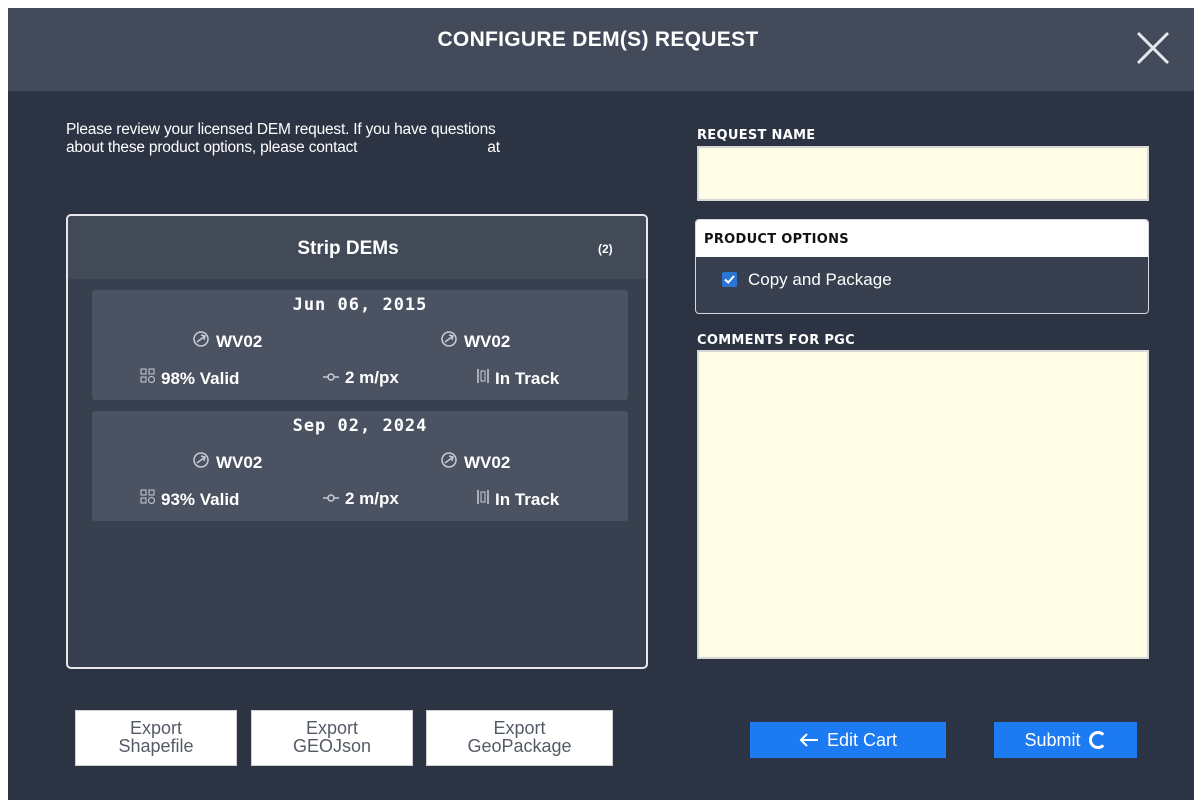 The image size is (1196, 800). I want to click on valid-percent: 93% Valid, so click(200, 499).